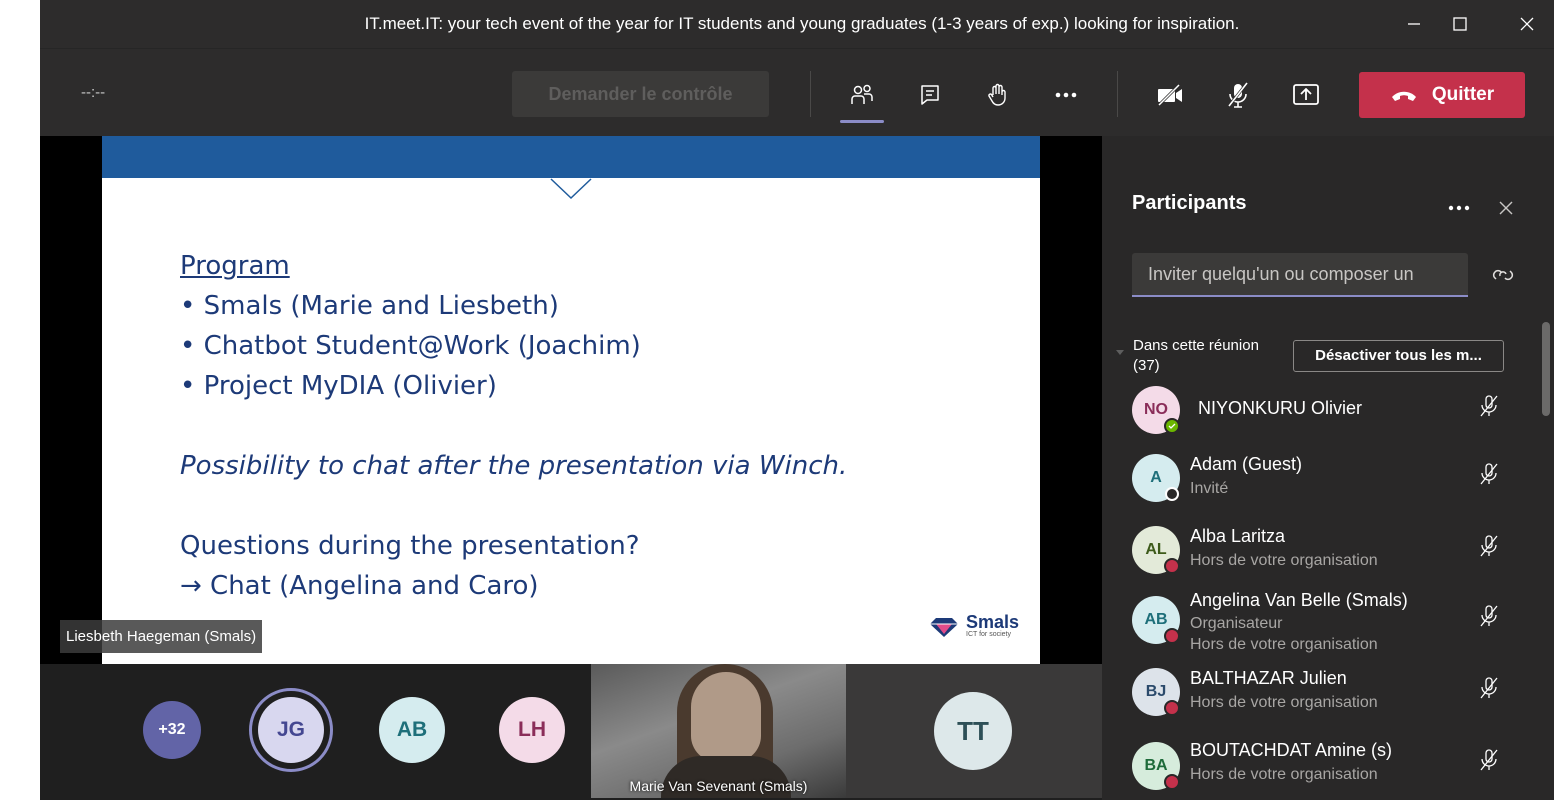 The image size is (1554, 800). Describe the element at coordinates (862, 121) in the screenshot. I see `active-tab-indicator` at that location.